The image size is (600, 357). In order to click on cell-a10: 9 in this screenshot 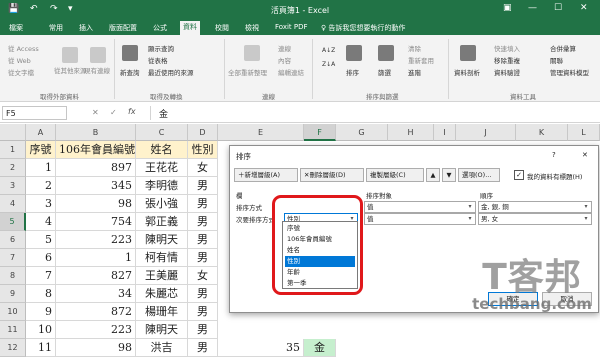, I will do `click(41, 312)`.